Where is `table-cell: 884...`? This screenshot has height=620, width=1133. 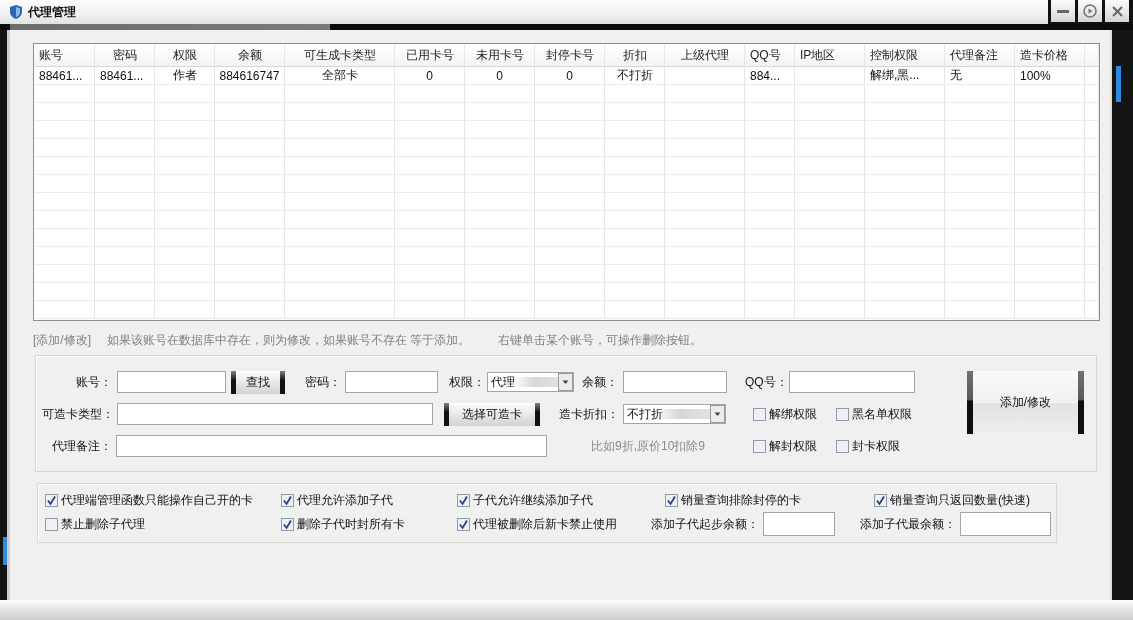 table-cell: 884... is located at coordinates (770, 75).